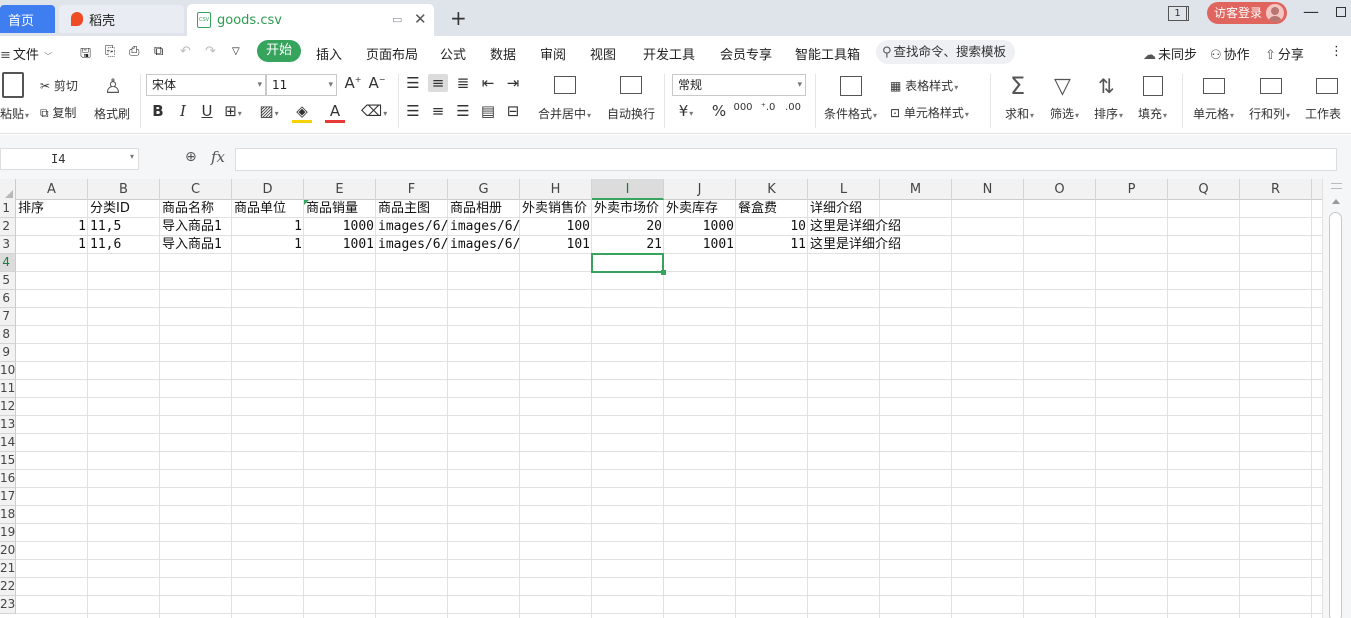 This screenshot has width=1351, height=618. Describe the element at coordinates (929, 112) in the screenshot. I see `cell-style-button: ⊡ 单元格样式▾` at that location.